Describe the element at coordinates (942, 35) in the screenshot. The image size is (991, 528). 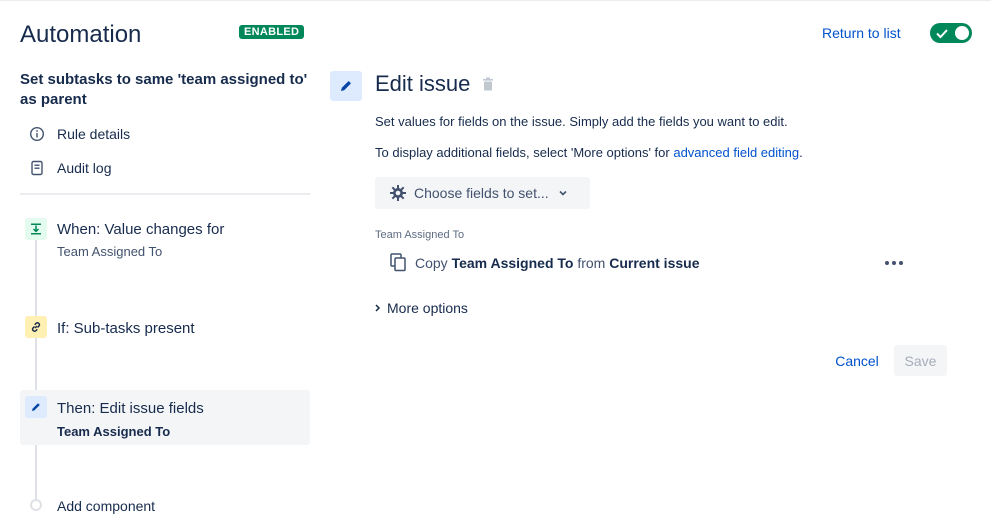
I see `check-icon` at that location.